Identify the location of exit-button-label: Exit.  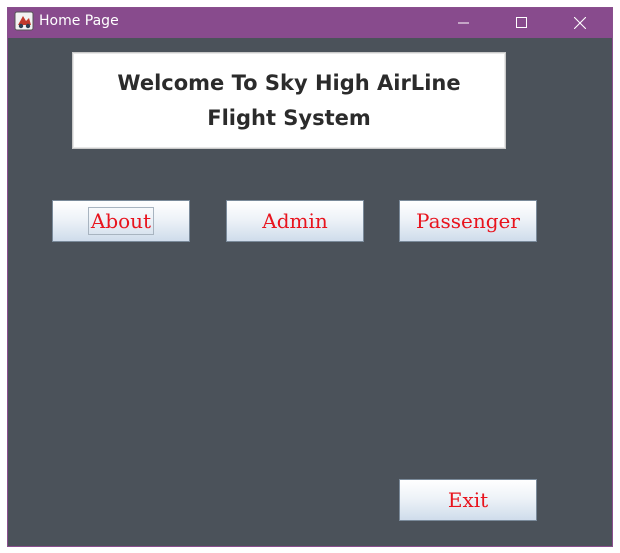
(468, 500).